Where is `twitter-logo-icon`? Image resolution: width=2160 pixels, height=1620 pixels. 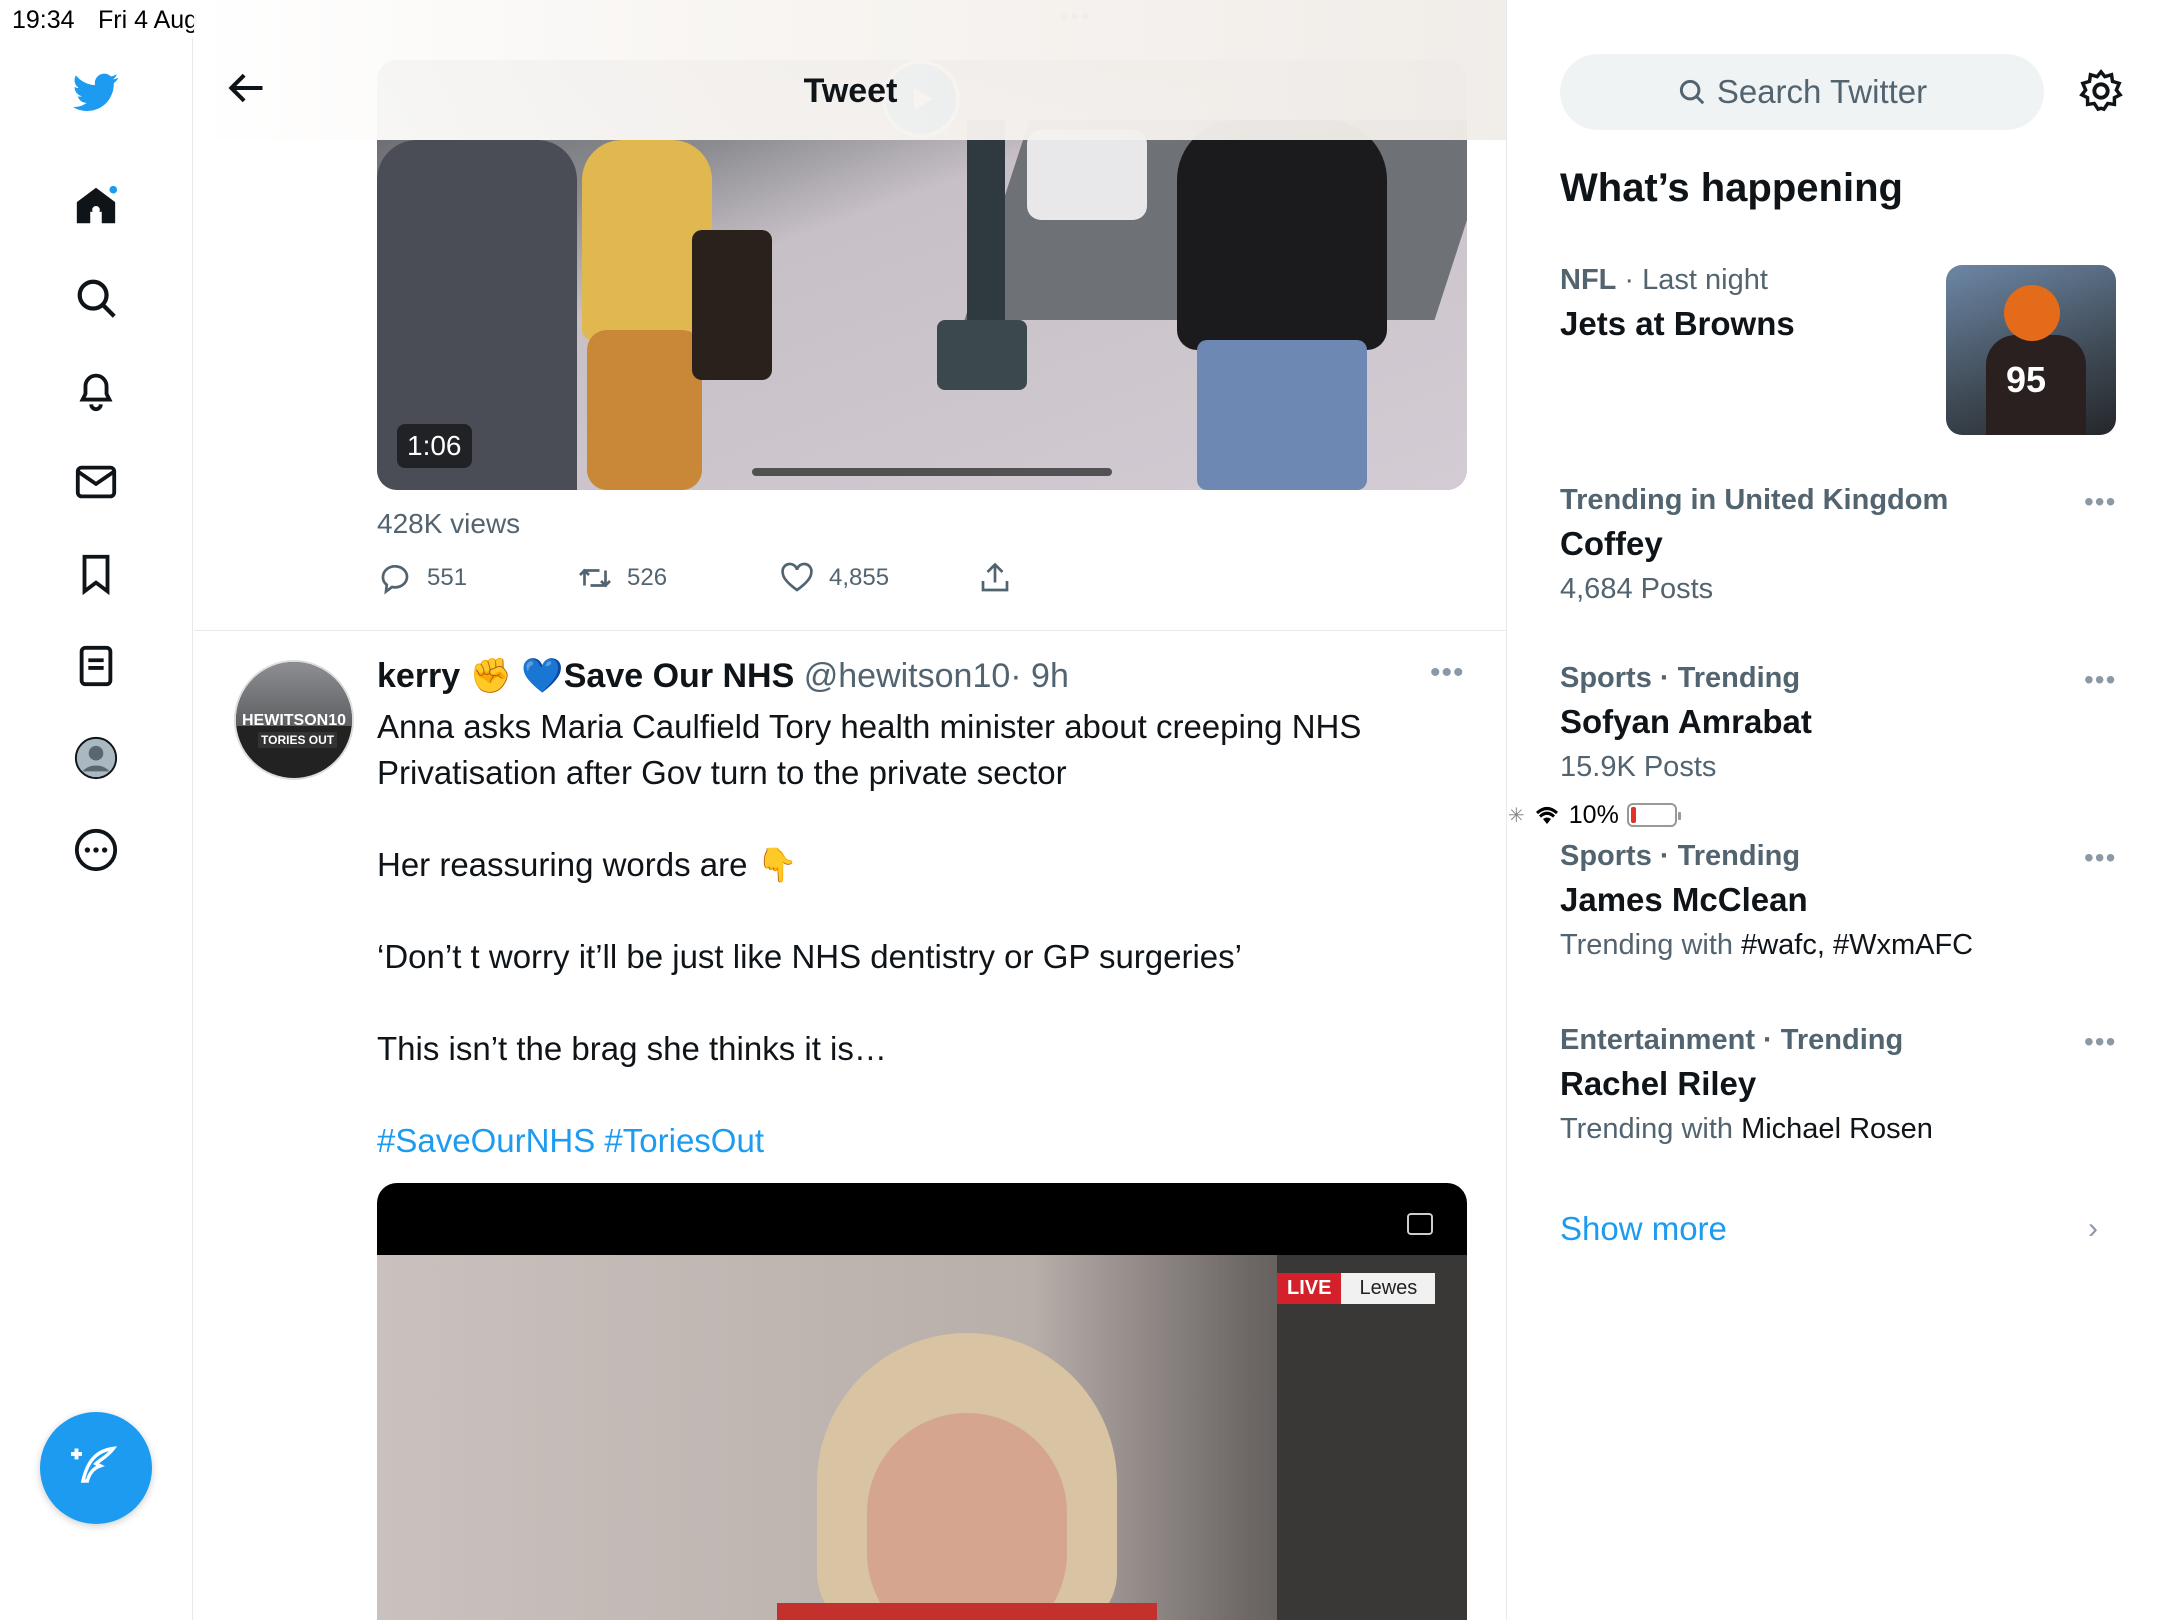 twitter-logo-icon is located at coordinates (96, 92).